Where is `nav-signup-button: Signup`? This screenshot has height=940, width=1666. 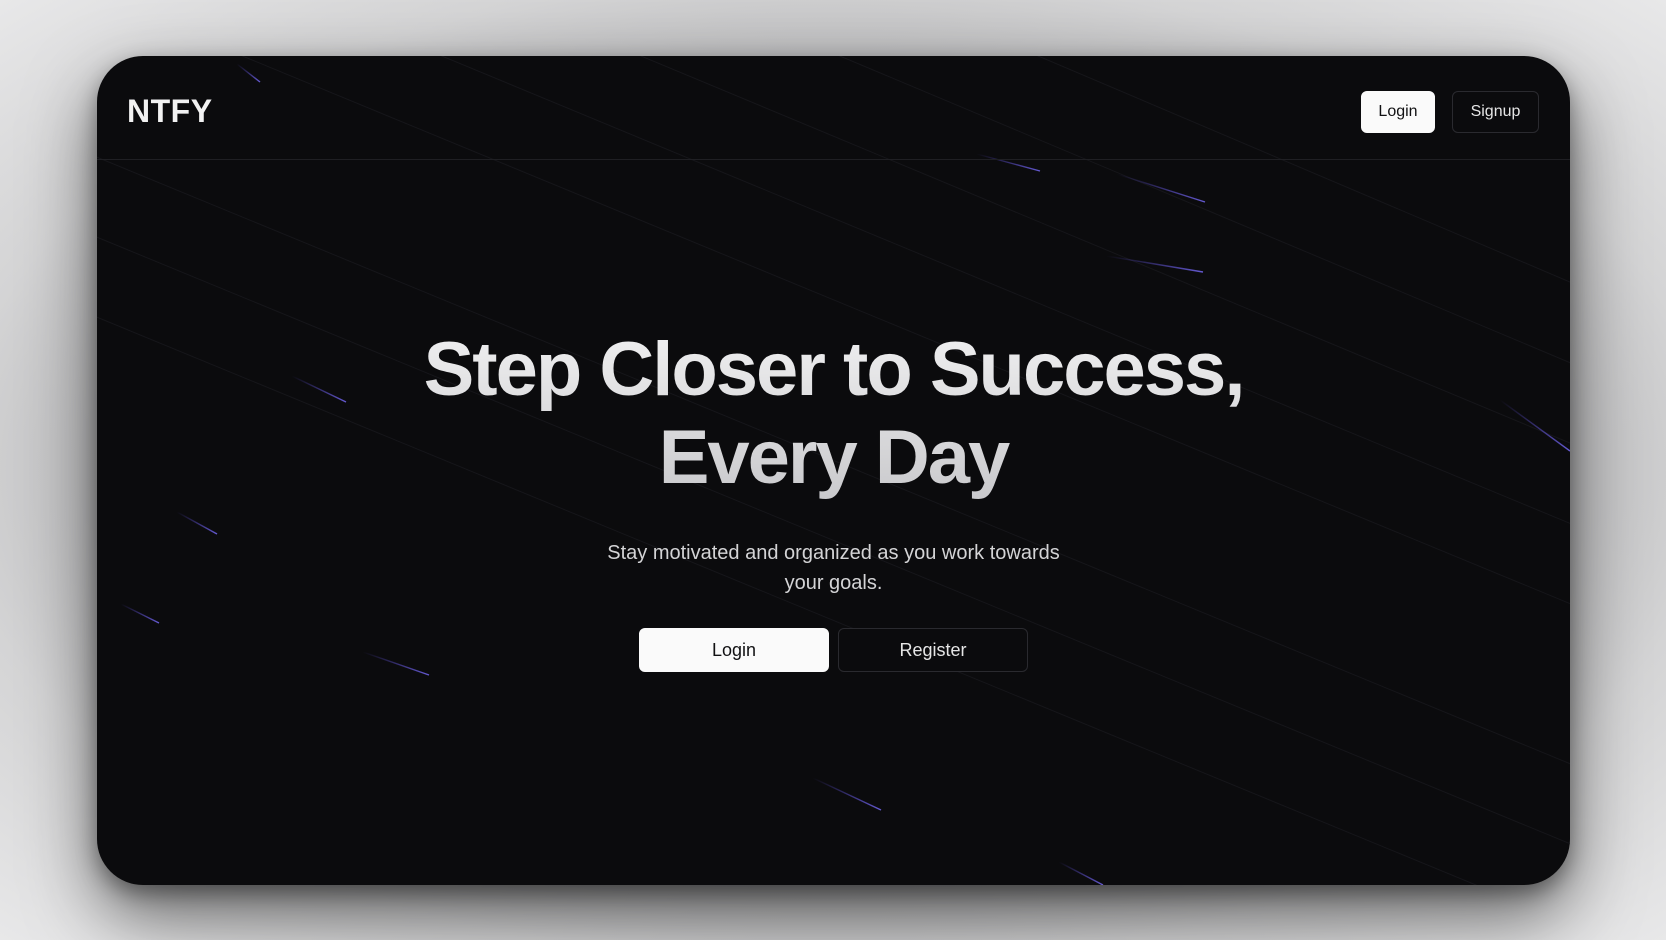 nav-signup-button: Signup is located at coordinates (1495, 112).